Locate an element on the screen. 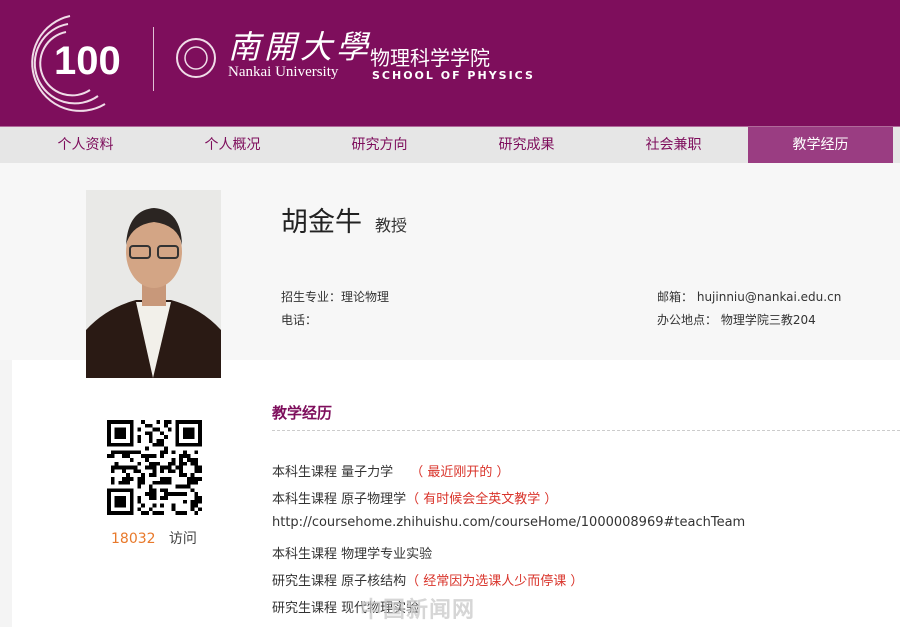  visit-count: 18032 is located at coordinates (133, 539).